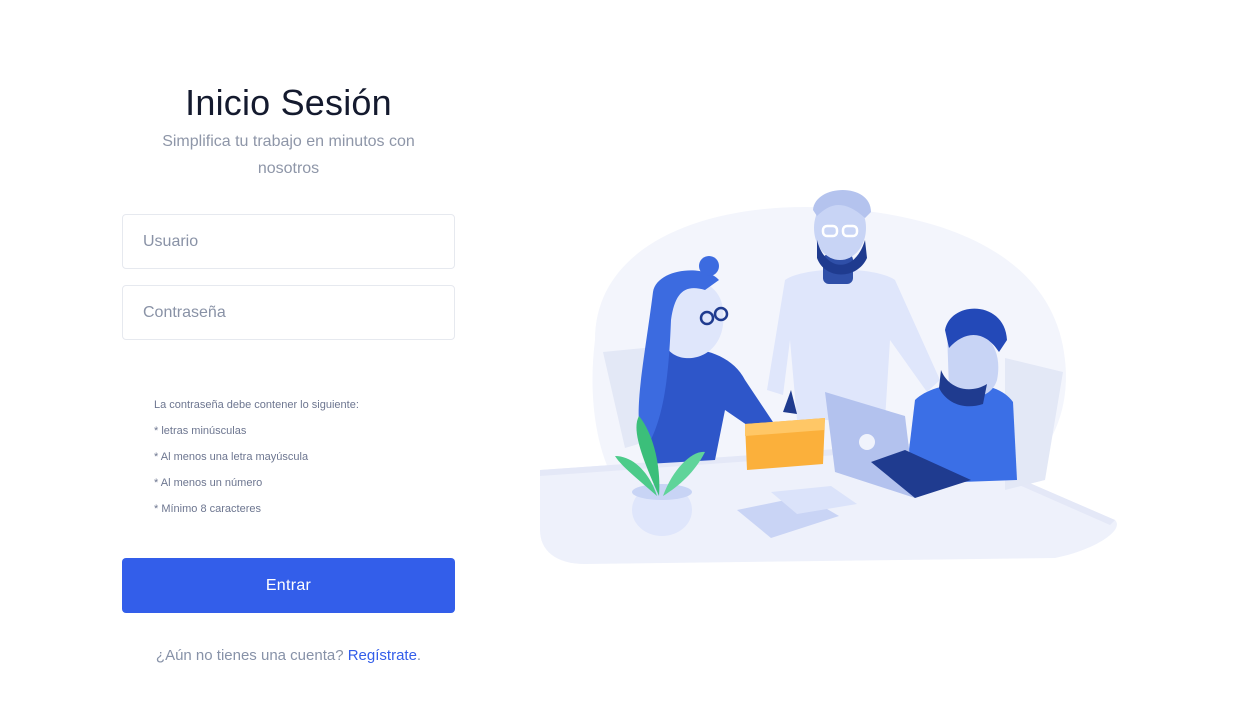 This screenshot has width=1257, height=704. What do you see at coordinates (382, 655) in the screenshot?
I see `signup-link: Regístrate` at bounding box center [382, 655].